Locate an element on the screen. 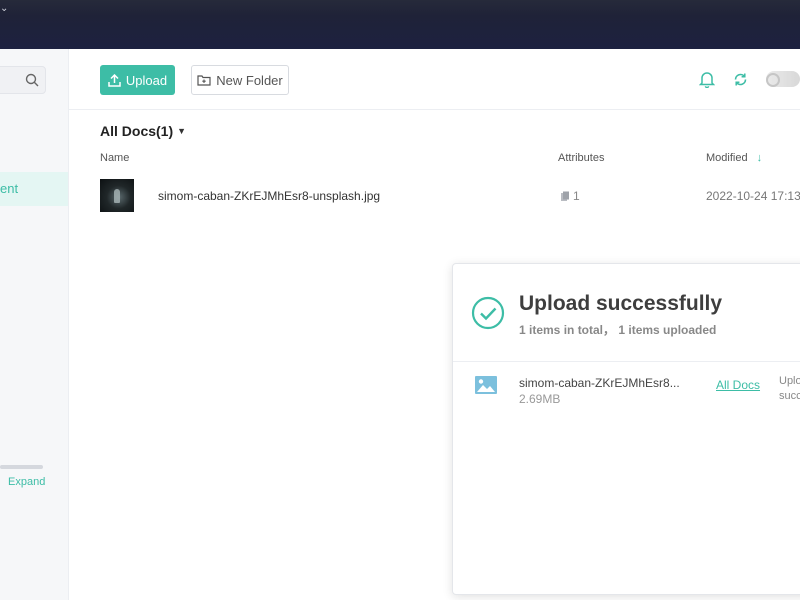  attribute-icon is located at coordinates (565, 196).